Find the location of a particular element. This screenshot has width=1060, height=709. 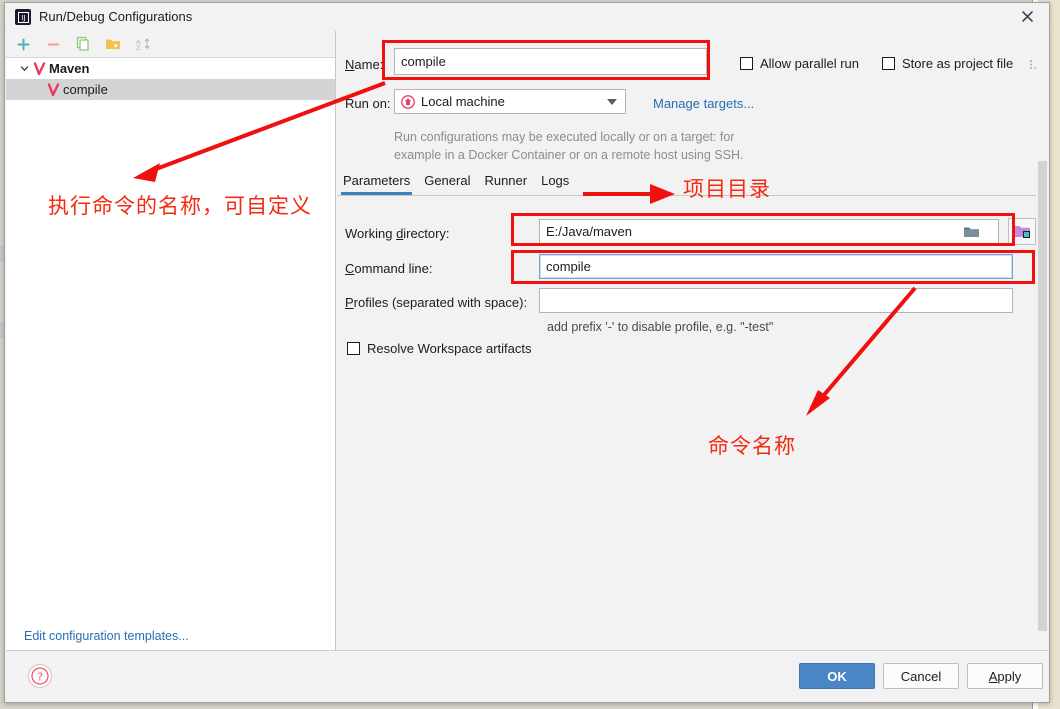

configurations-toolbar: A Z is located at coordinates (170, 44).